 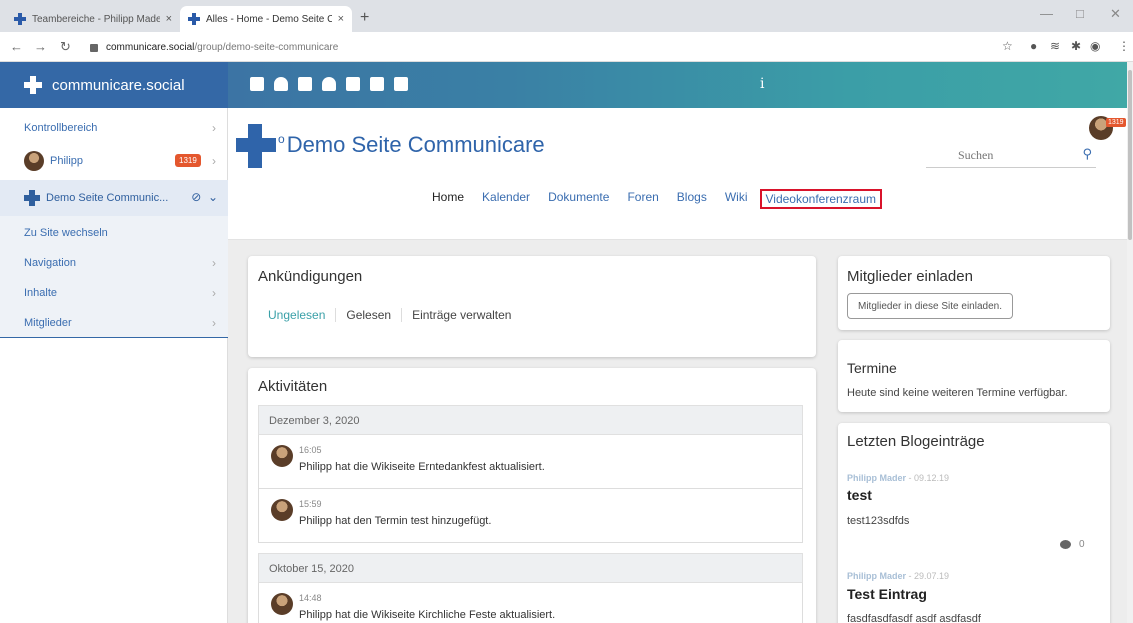 I want to click on blog-title: test, so click(x=859, y=495).